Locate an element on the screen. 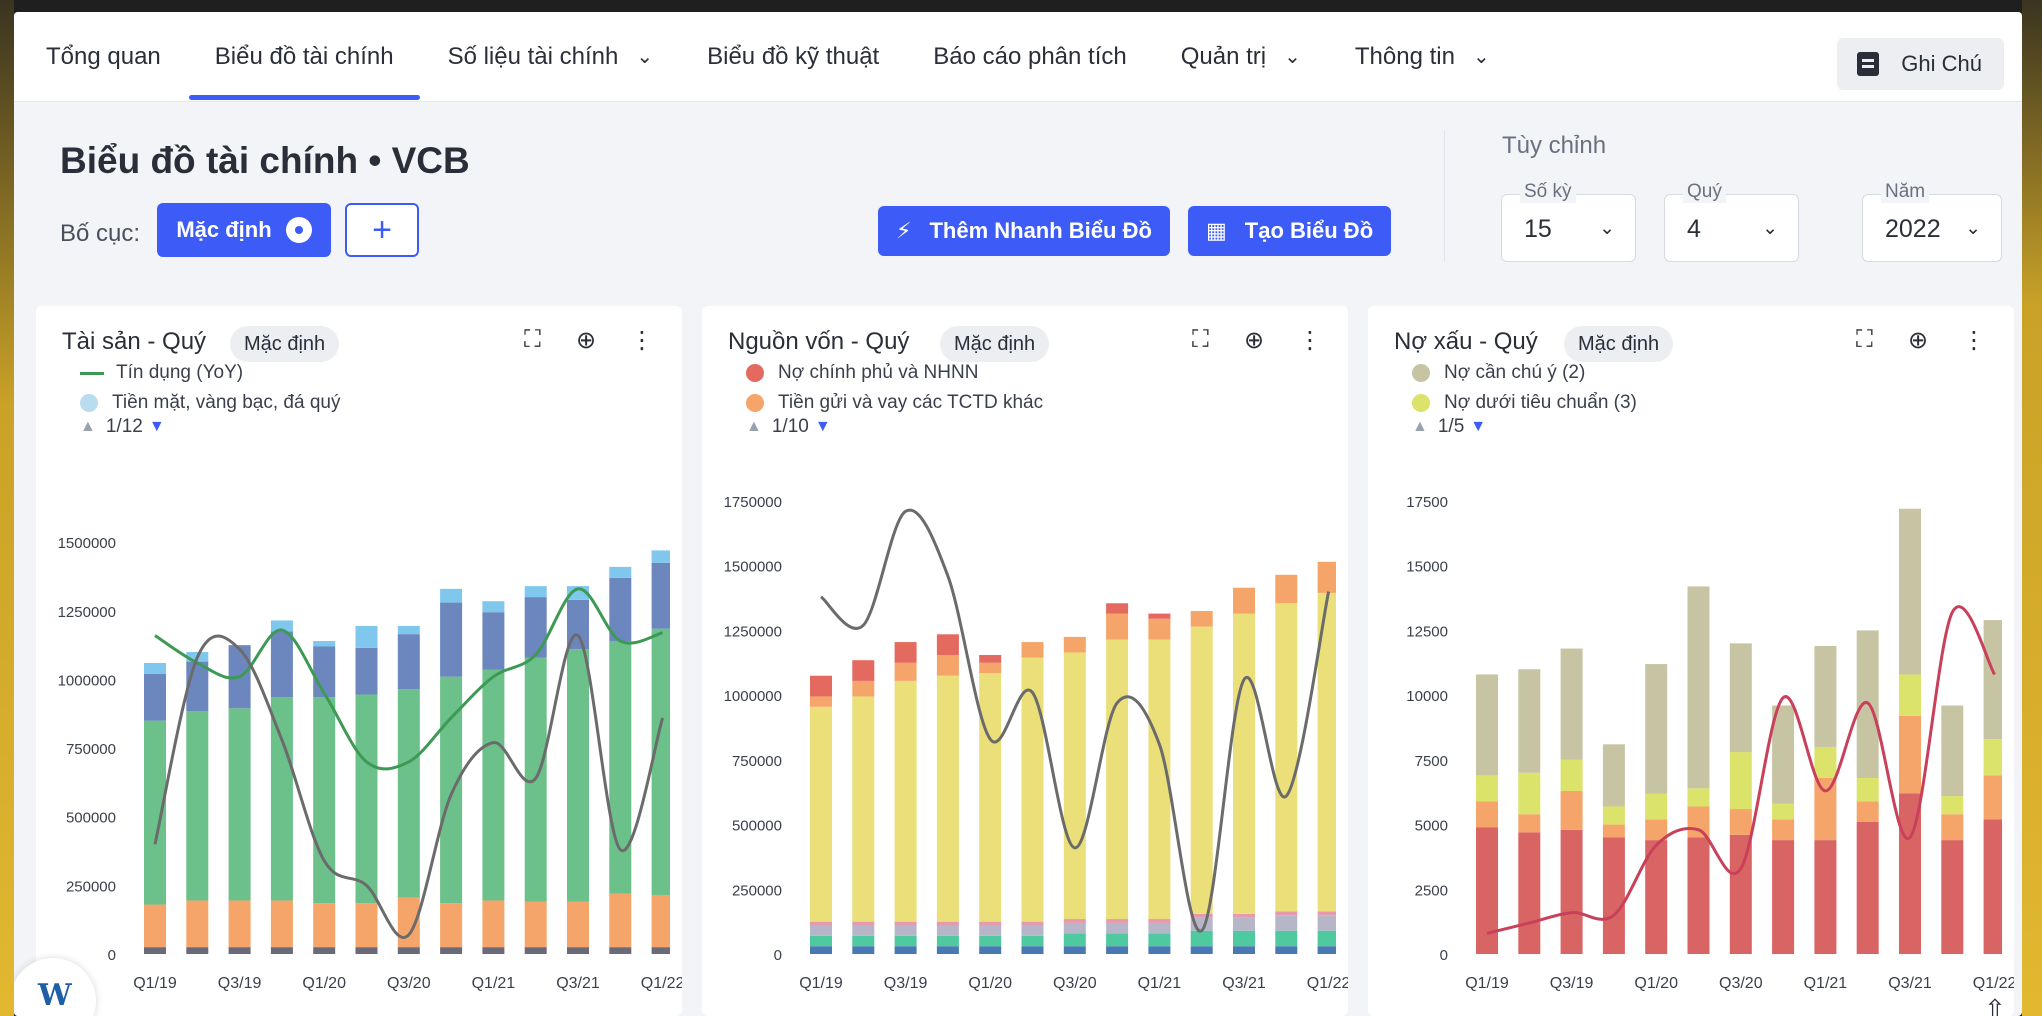 This screenshot has width=2042, height=1016. nav-label: Tổng quan is located at coordinates (103, 56).